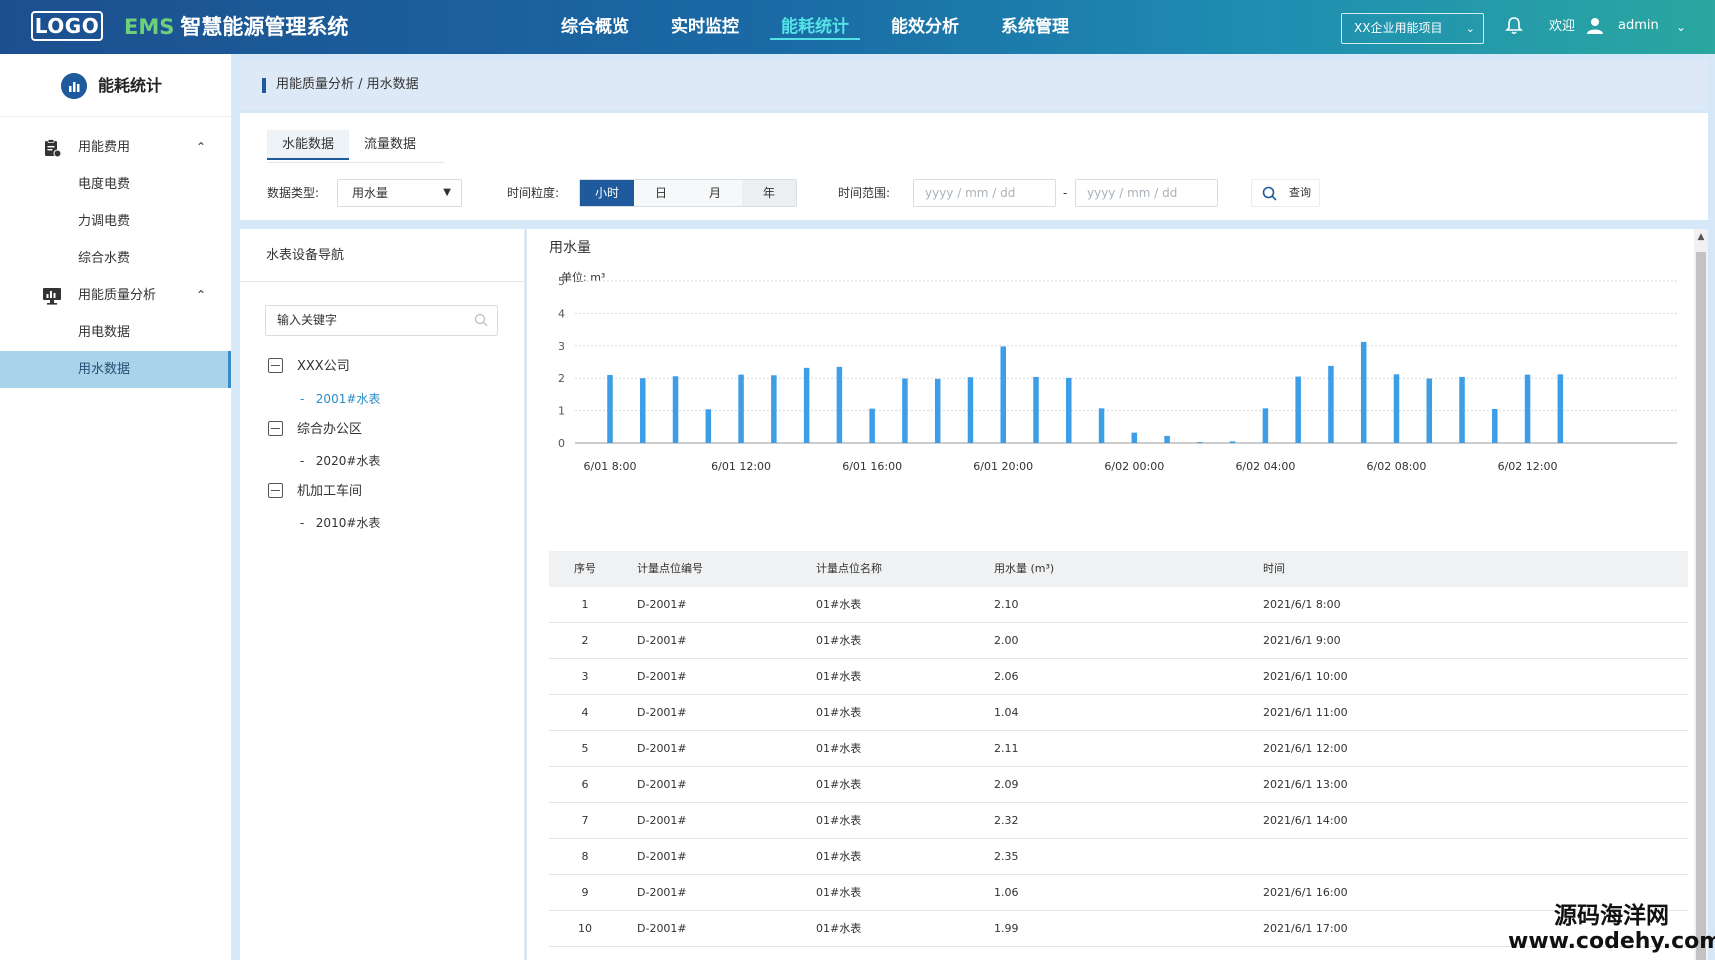 Image resolution: width=1715 pixels, height=960 pixels. I want to click on sidebar-group-quality-analysis: 用能质量分析 ⌃, so click(115, 295).